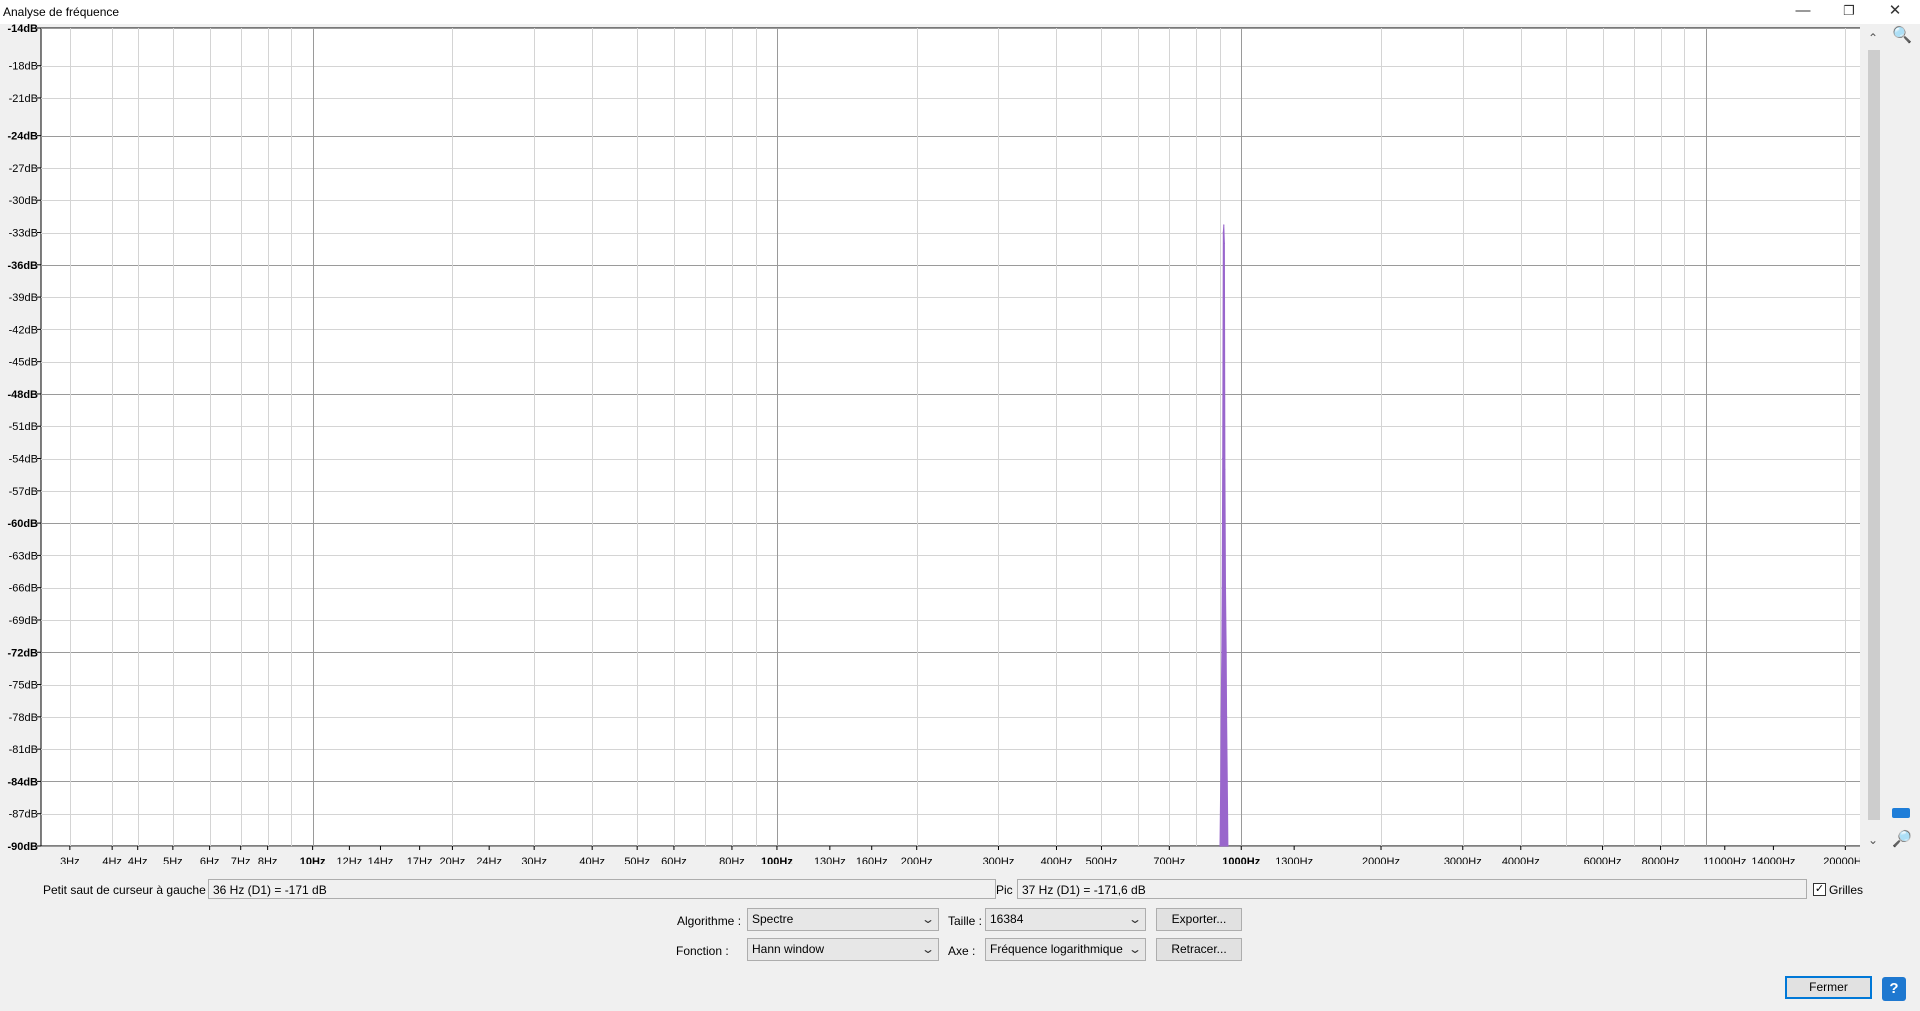 This screenshot has height=1011, width=1920. I want to click on x-tick-label: 7Hz, so click(241, 860).